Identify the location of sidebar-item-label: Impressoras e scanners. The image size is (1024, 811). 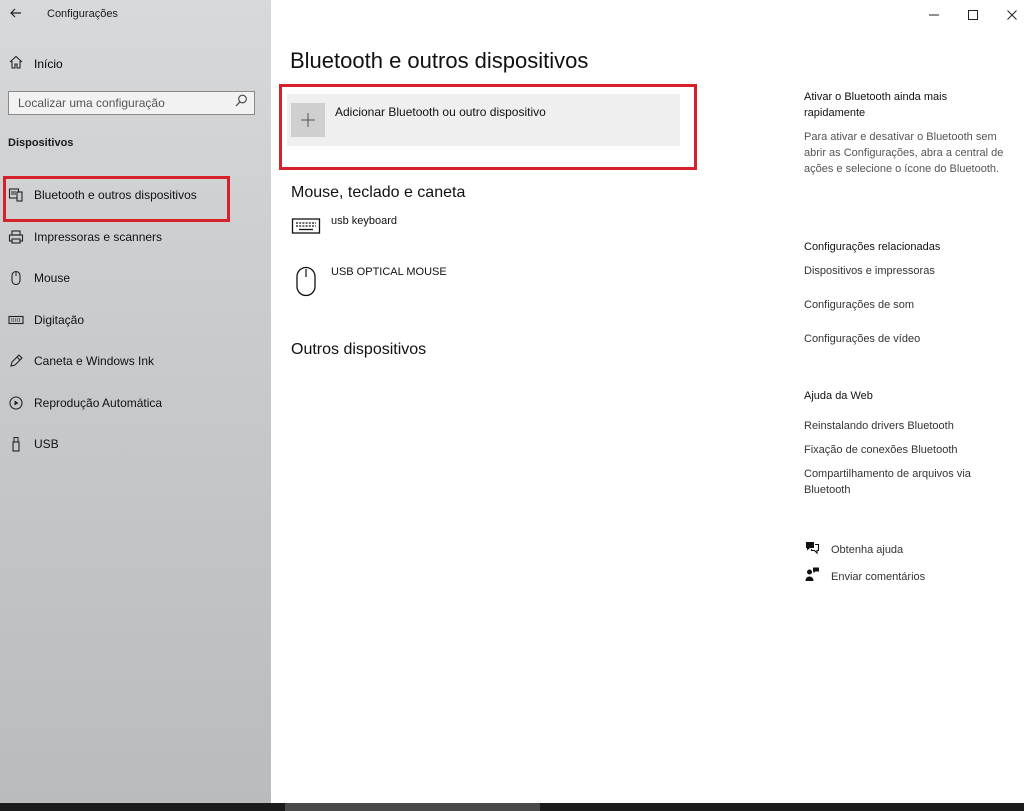
(98, 237).